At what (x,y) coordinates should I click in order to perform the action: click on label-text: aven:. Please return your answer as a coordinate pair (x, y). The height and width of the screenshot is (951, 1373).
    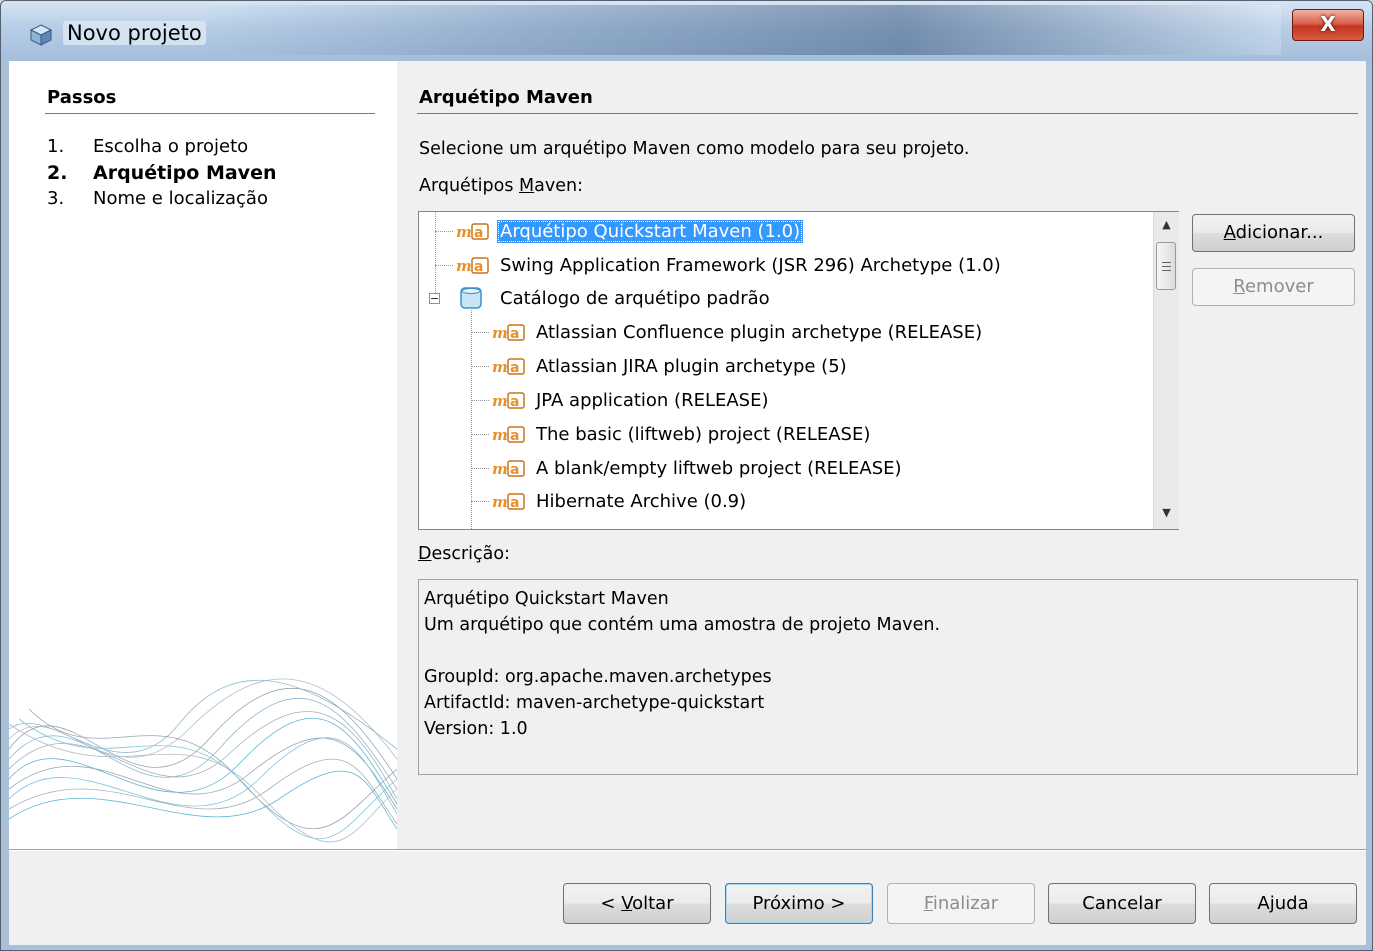
    Looking at the image, I should click on (558, 186).